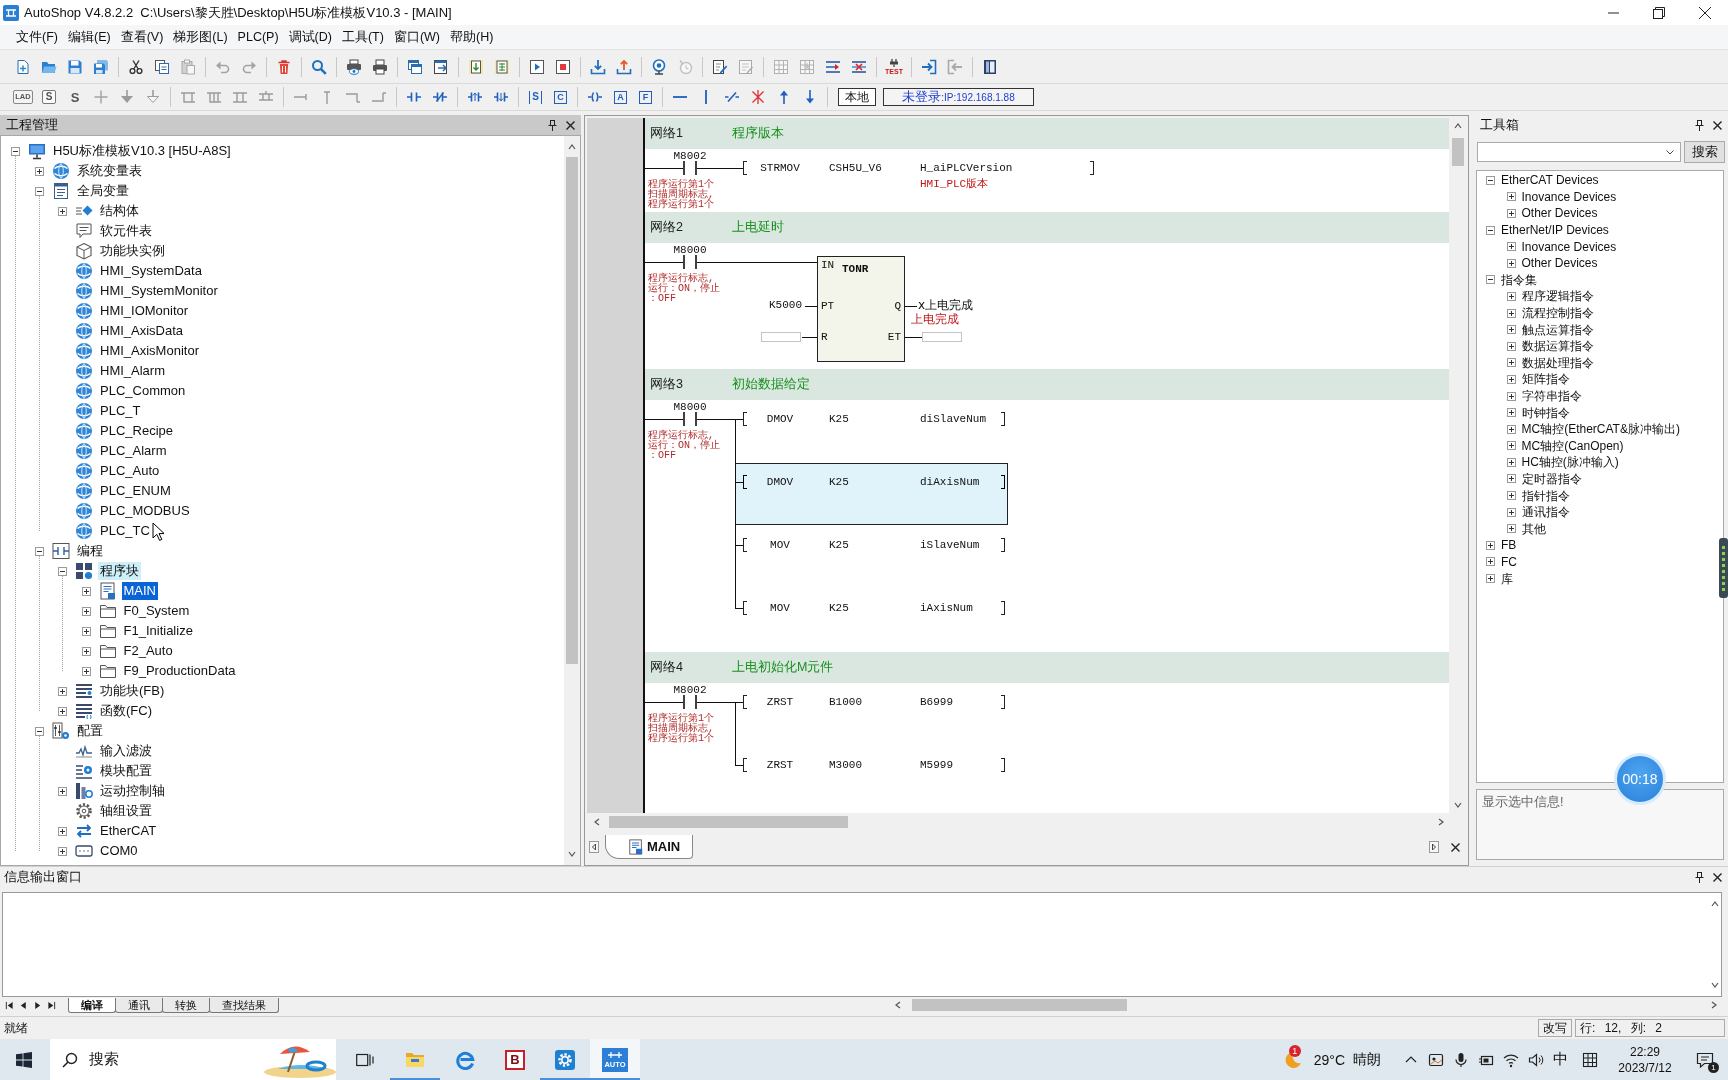 This screenshot has width=1728, height=1080. Describe the element at coordinates (89, 551) in the screenshot. I see `tree-item: 编程` at that location.